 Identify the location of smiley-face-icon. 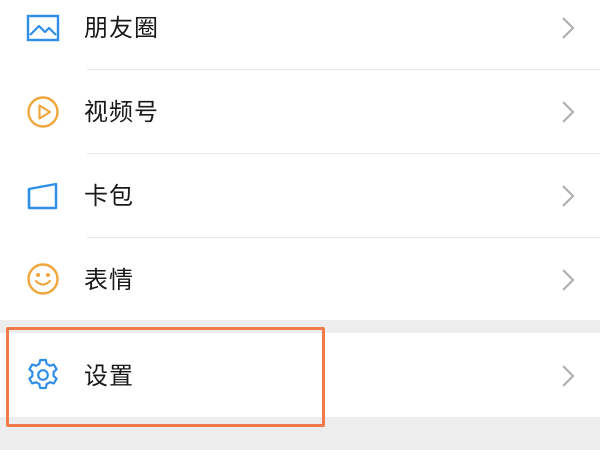
(43, 279).